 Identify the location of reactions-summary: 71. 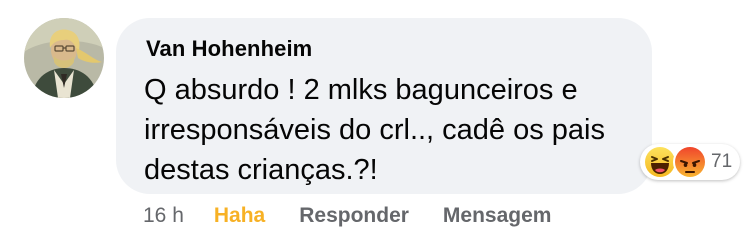
(690, 162).